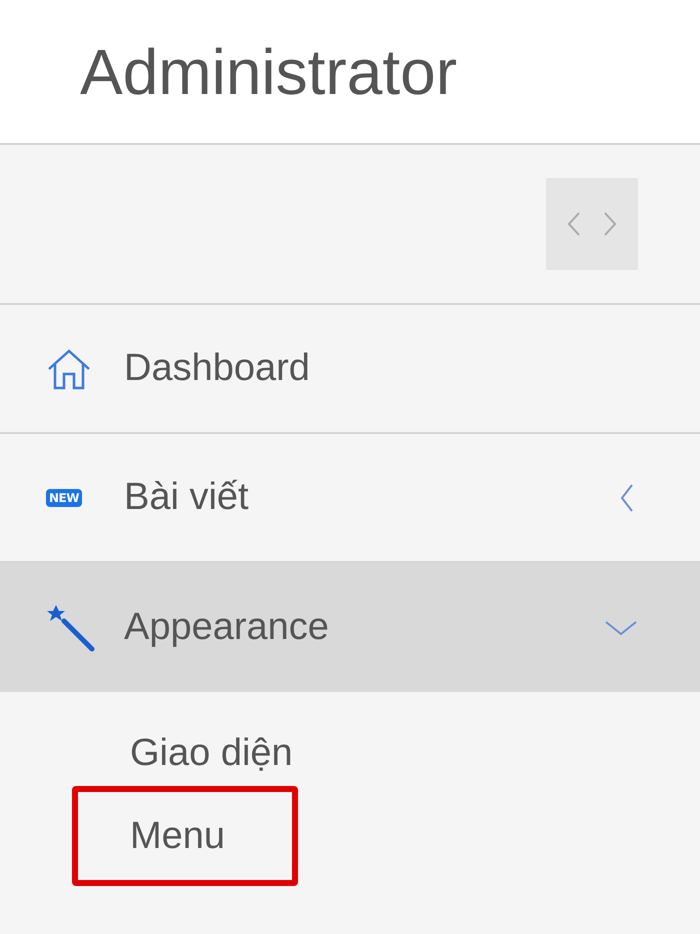  What do you see at coordinates (350, 627) in the screenshot?
I see `sidebar-item: Appearance` at bounding box center [350, 627].